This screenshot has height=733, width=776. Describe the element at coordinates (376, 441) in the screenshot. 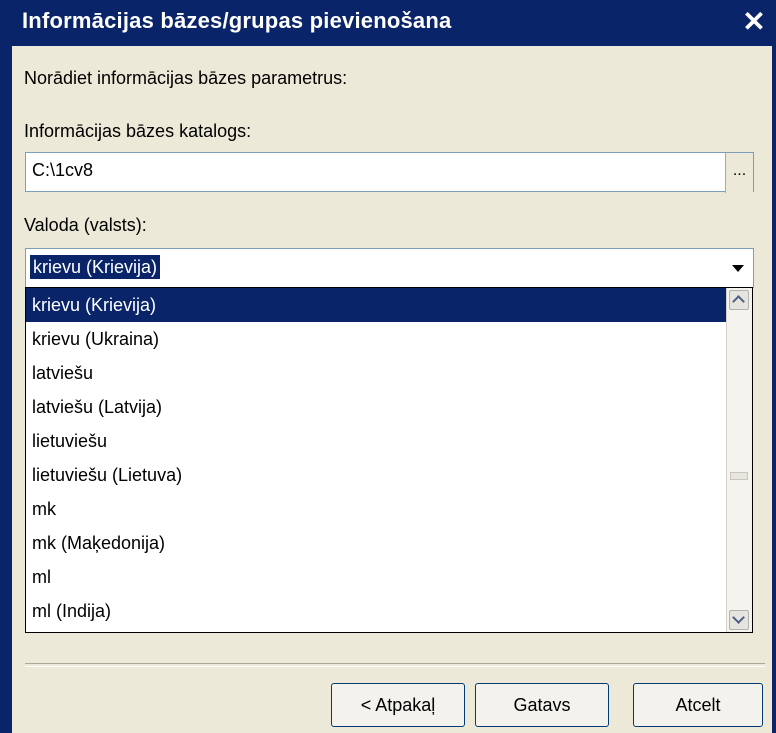

I see `list-item: lietuviešu` at that location.